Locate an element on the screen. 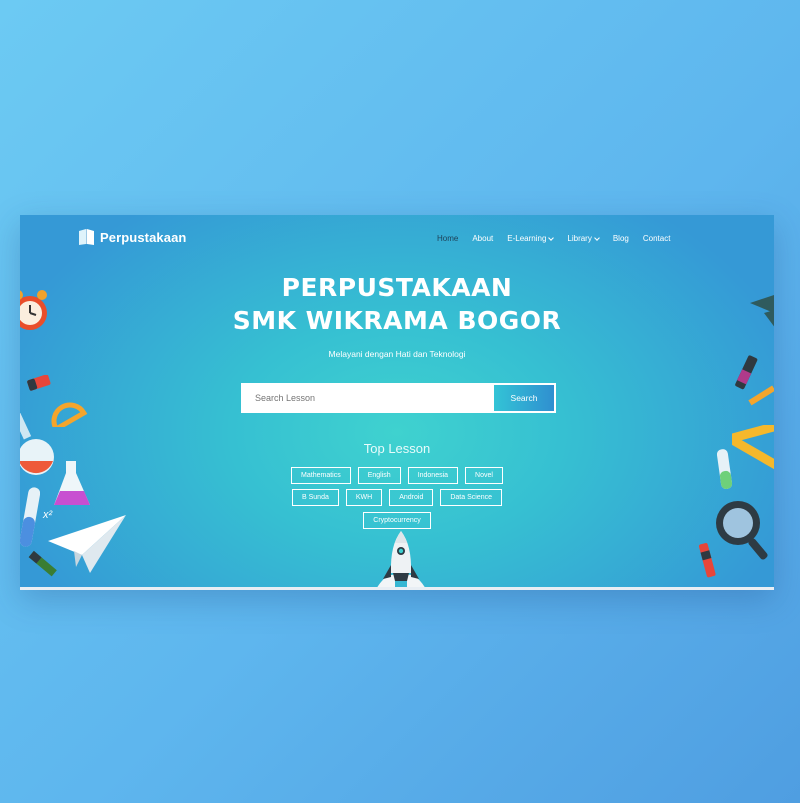 This screenshot has width=800, height=803. rocket-icon is located at coordinates (401, 560).